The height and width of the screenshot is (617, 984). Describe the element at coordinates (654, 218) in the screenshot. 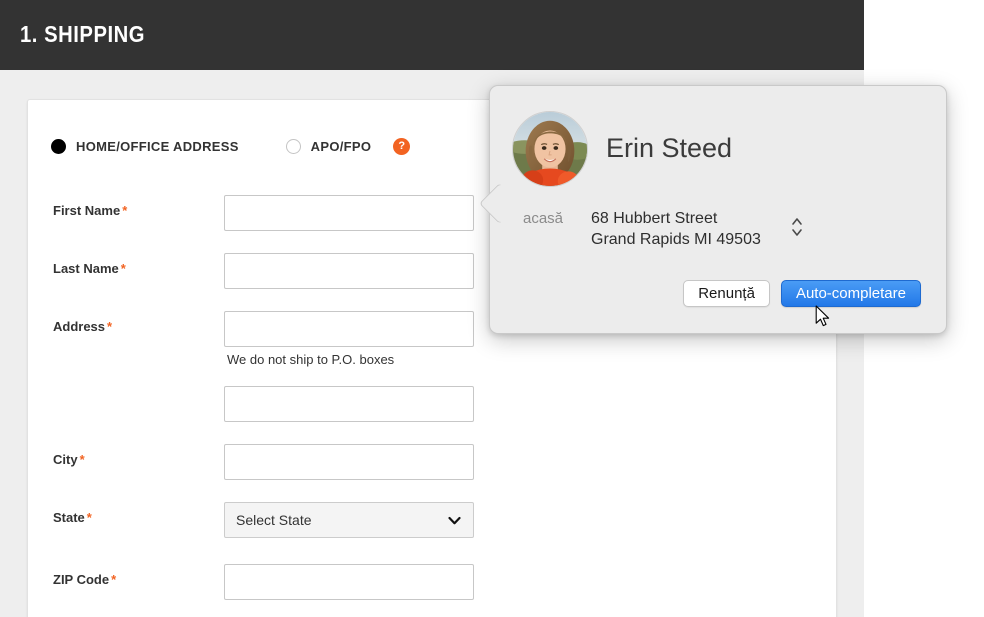

I see `address-line-1: 68 Hubbert Street` at that location.